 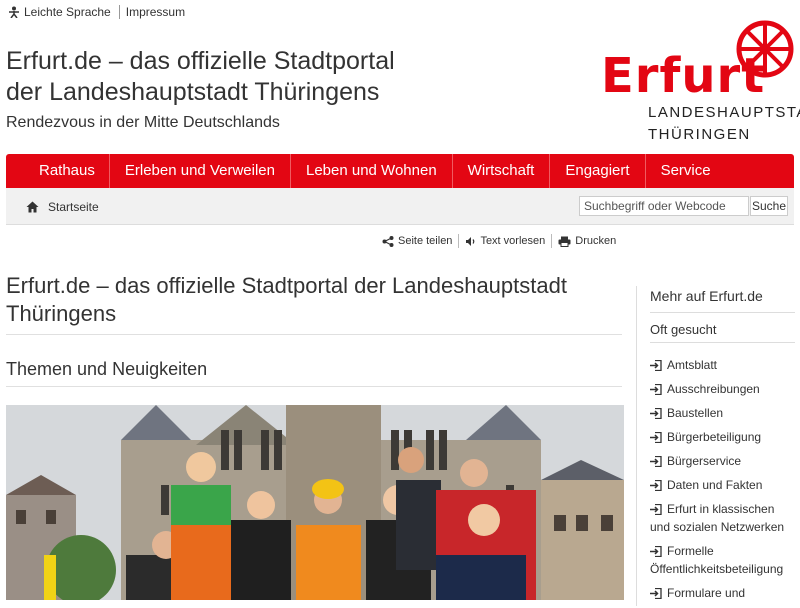 What do you see at coordinates (388, 241) in the screenshot?
I see `share-icon` at bounding box center [388, 241].